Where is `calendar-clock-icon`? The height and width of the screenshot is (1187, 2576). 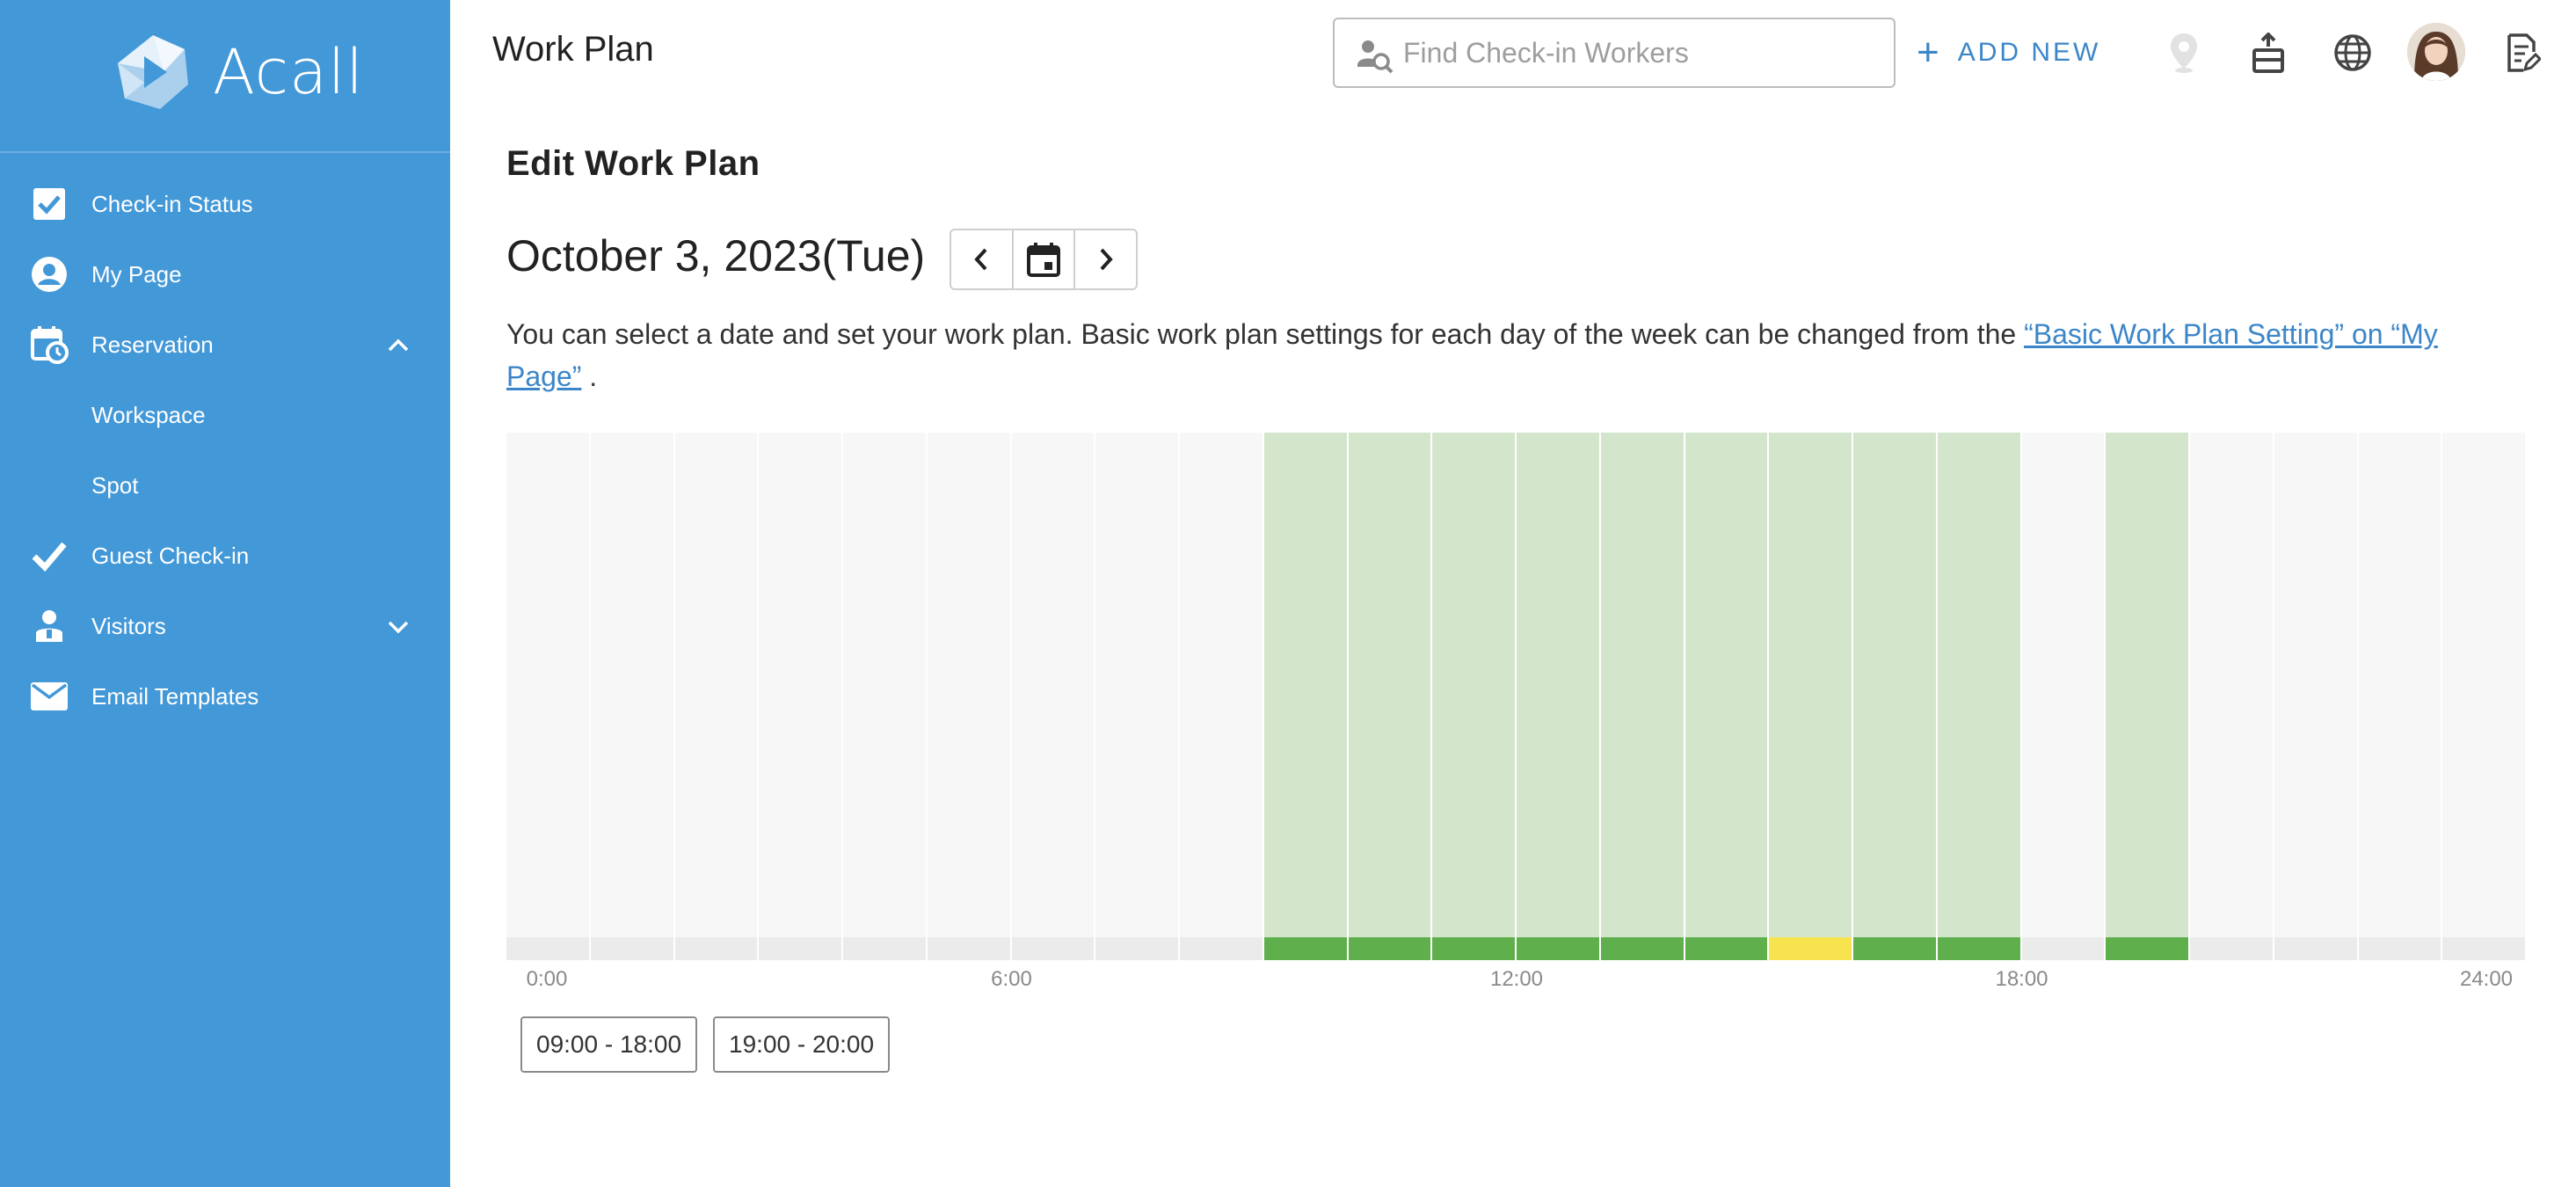
calendar-clock-icon is located at coordinates (49, 344).